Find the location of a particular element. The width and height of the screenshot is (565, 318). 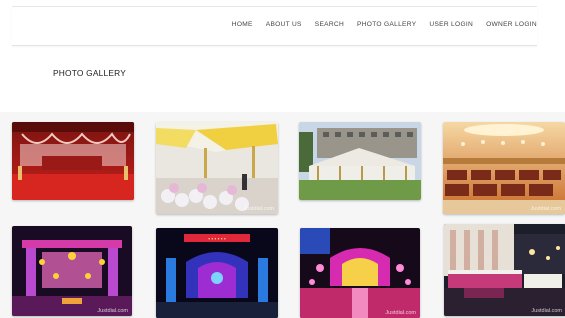

nav-home: HOME is located at coordinates (242, 24).